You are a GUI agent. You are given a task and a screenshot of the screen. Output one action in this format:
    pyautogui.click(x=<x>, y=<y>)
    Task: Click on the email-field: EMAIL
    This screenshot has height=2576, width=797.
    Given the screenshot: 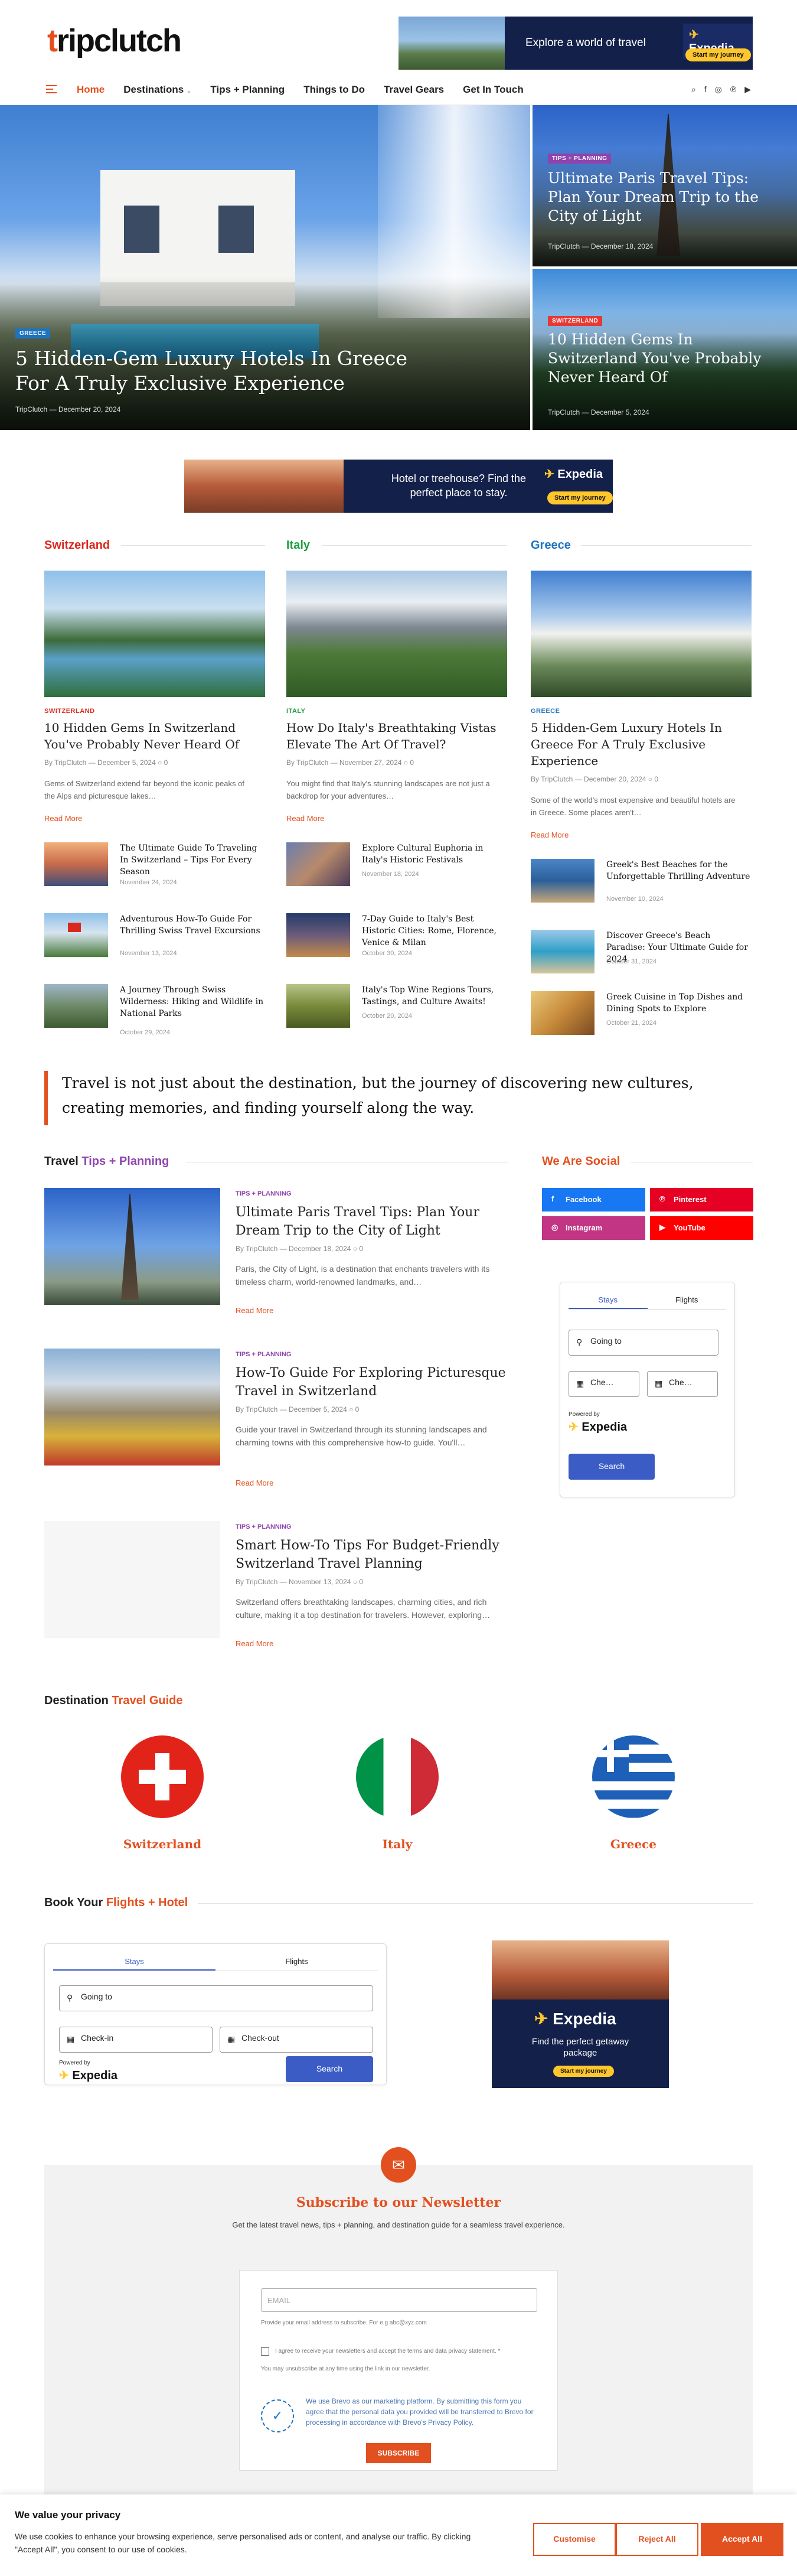 What is the action you would take?
    pyautogui.click(x=399, y=2300)
    